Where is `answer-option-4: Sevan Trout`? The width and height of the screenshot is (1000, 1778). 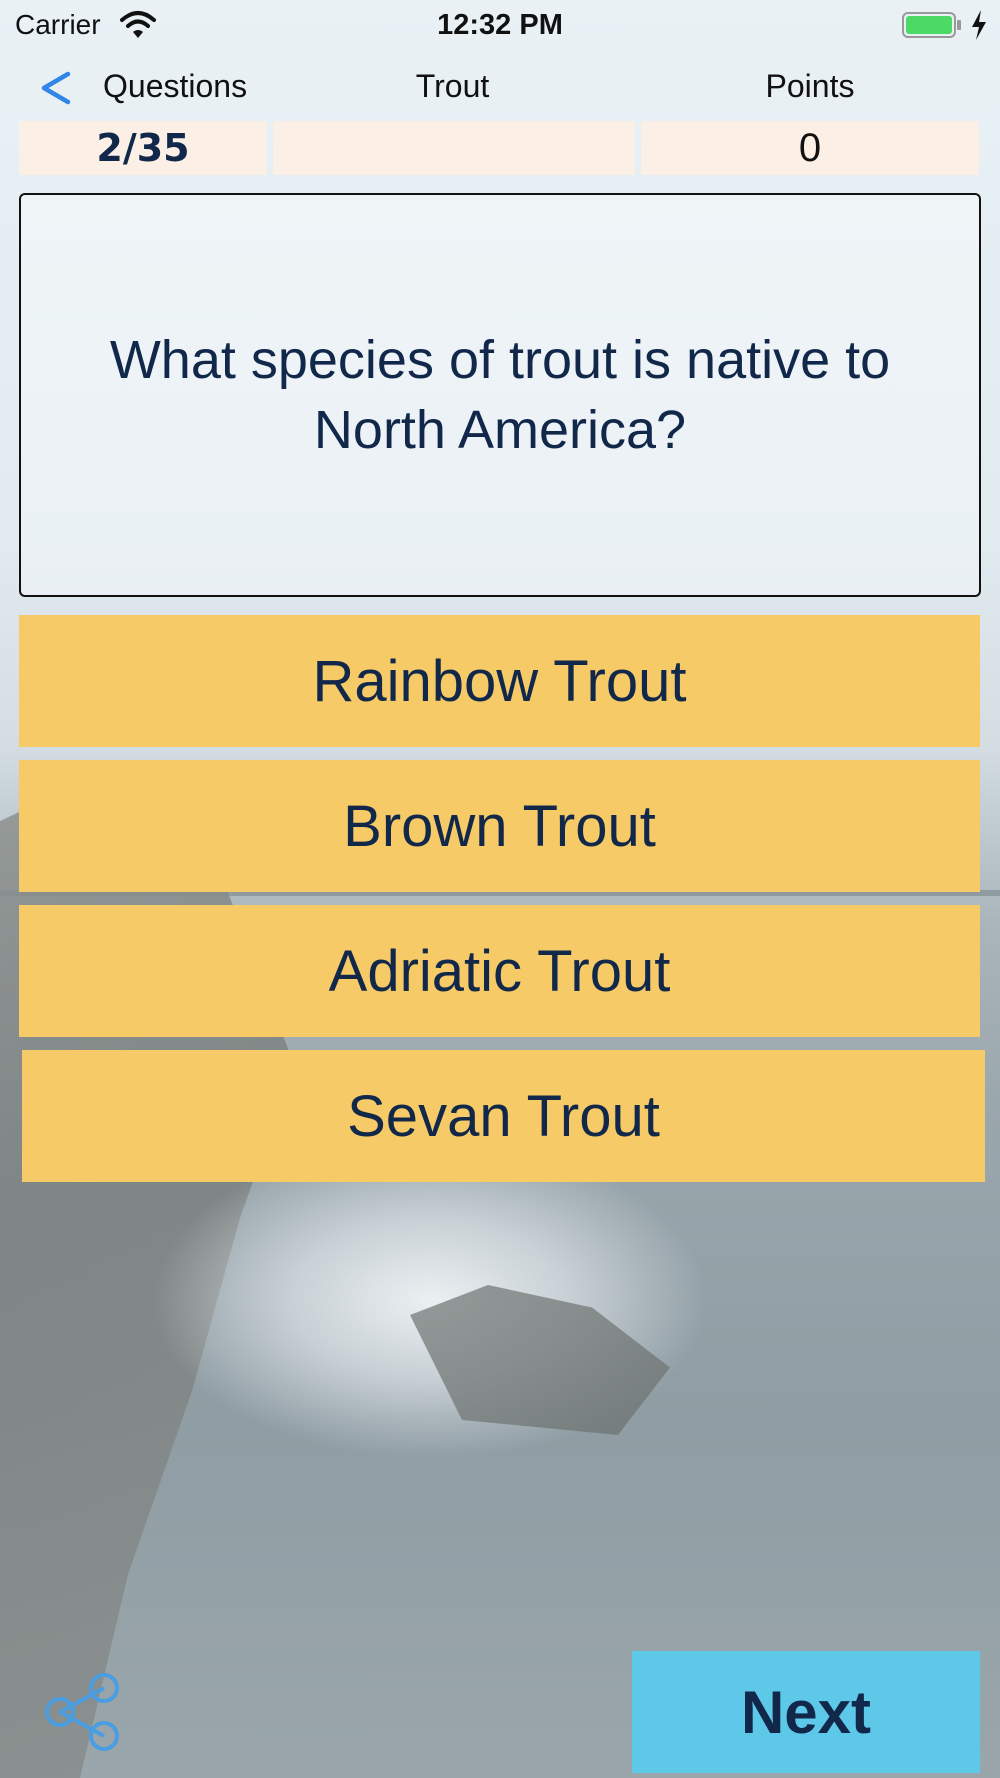 answer-option-4: Sevan Trout is located at coordinates (503, 1116).